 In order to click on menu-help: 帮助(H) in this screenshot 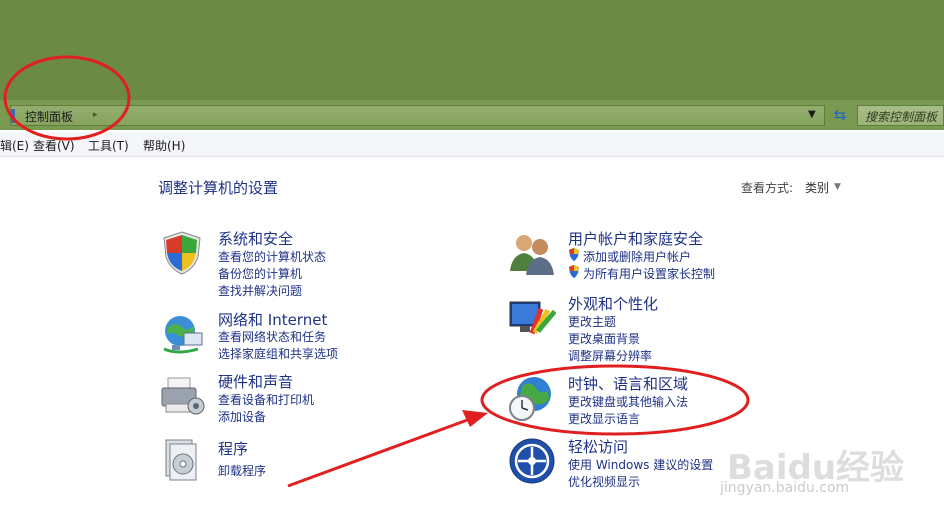, I will do `click(164, 145)`.